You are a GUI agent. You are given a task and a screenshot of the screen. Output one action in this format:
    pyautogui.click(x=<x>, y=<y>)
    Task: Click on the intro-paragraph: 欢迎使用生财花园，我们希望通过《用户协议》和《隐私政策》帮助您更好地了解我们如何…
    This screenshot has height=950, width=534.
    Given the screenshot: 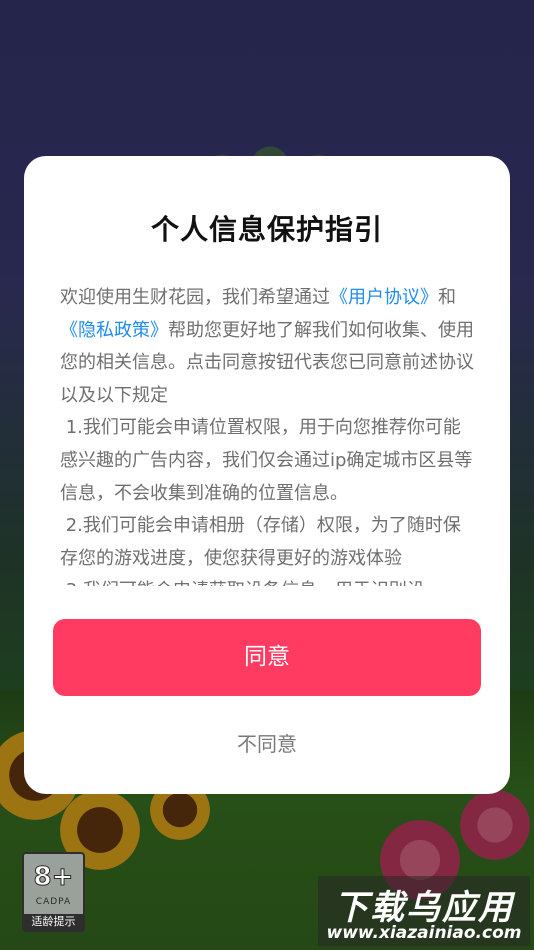 What is the action you would take?
    pyautogui.click(x=267, y=347)
    